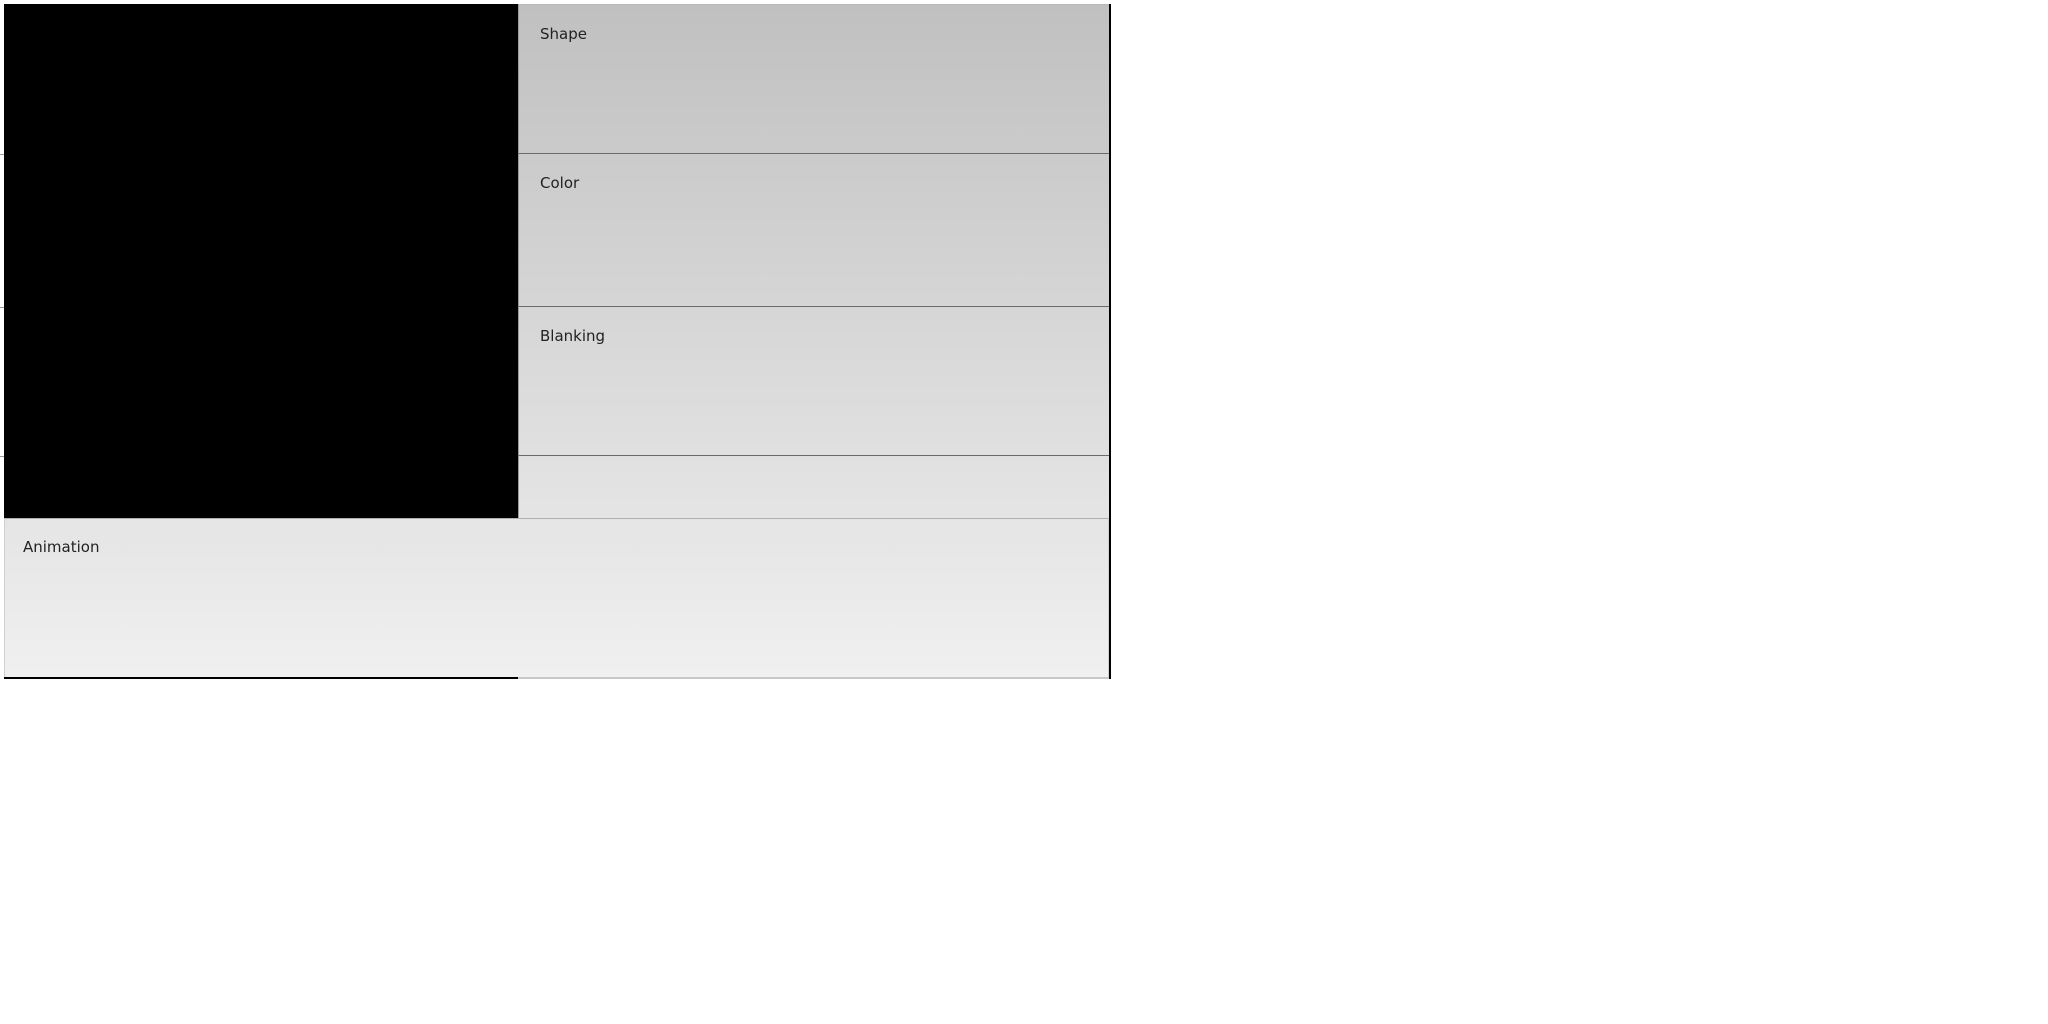 The image size is (2048, 1024). I want to click on color-panel: Color, so click(813, 230).